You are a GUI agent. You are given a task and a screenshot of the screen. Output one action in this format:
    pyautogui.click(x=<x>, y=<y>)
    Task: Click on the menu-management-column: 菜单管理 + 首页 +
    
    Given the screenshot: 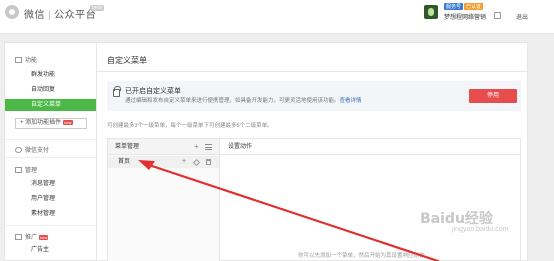 What is the action you would take?
    pyautogui.click(x=164, y=200)
    